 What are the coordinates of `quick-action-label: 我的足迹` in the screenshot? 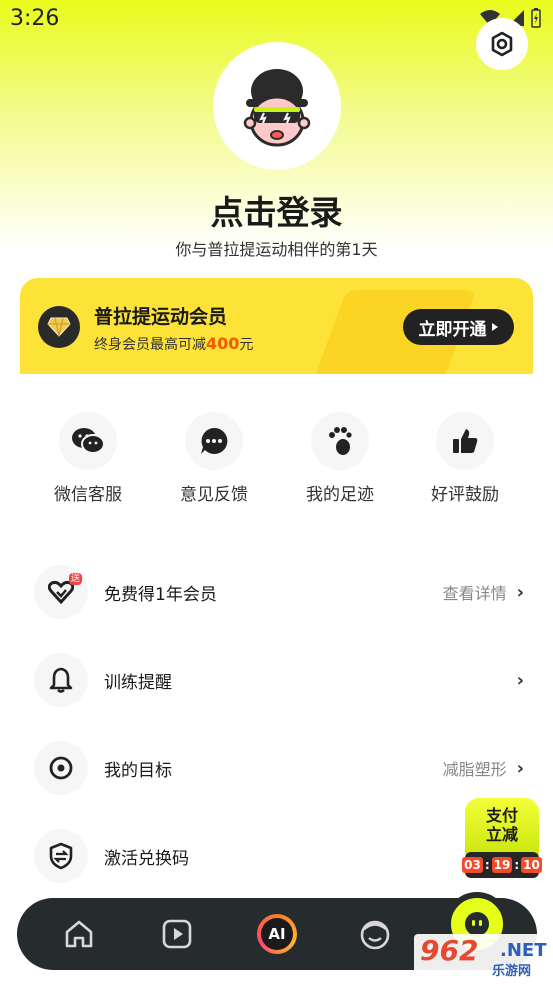 It's located at (340, 495).